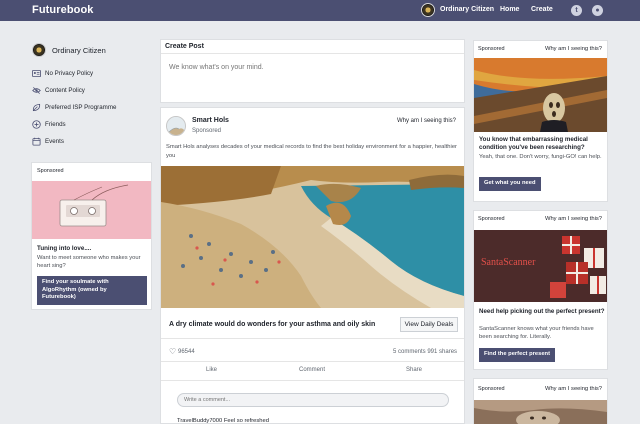  What do you see at coordinates (517, 355) in the screenshot?
I see `find-perfect-present-button: Find the perfect present` at bounding box center [517, 355].